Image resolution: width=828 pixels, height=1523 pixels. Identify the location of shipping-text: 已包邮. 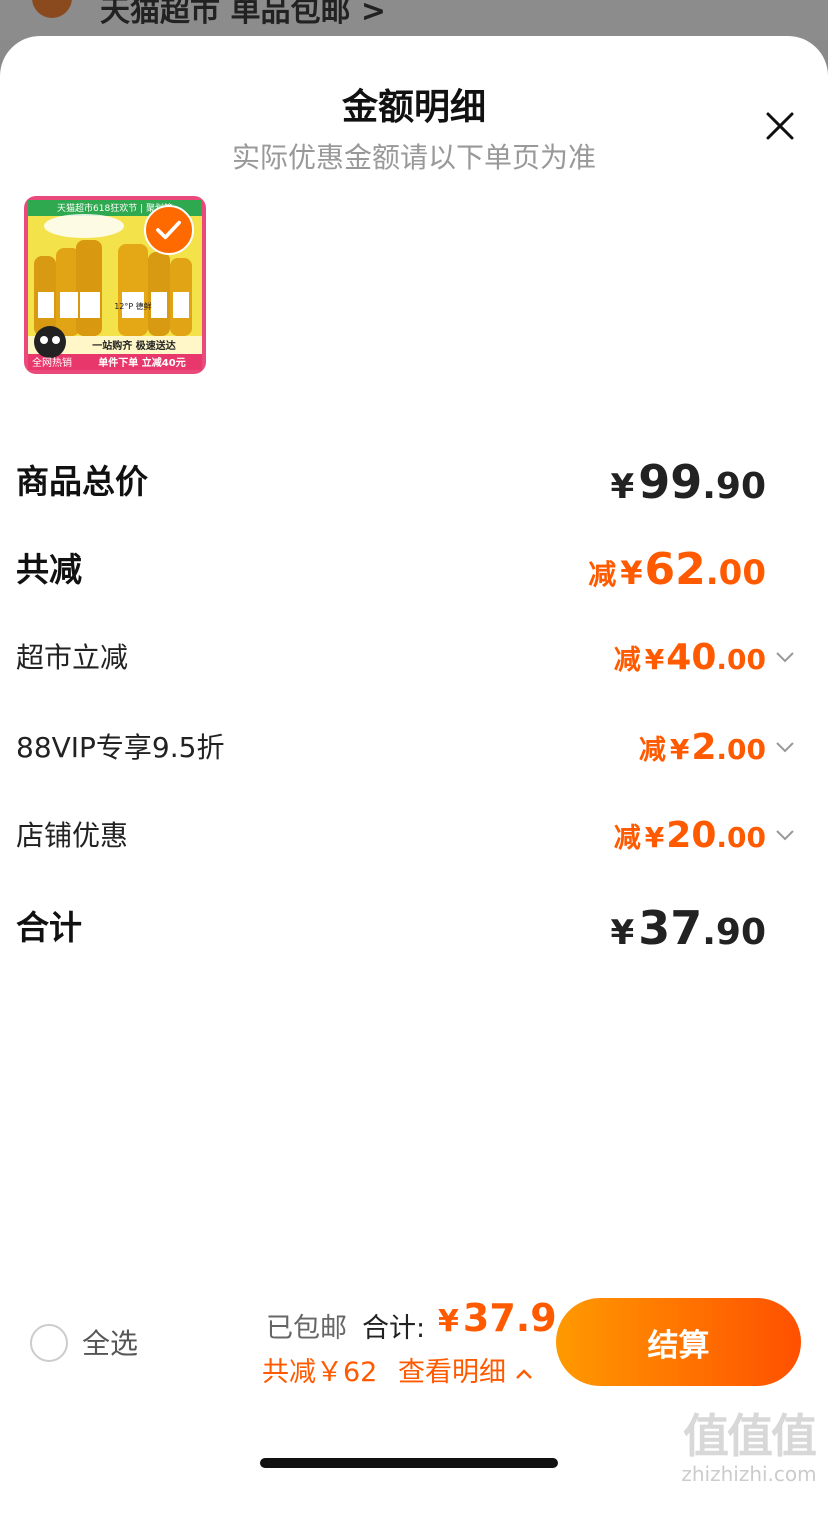
(306, 1328).